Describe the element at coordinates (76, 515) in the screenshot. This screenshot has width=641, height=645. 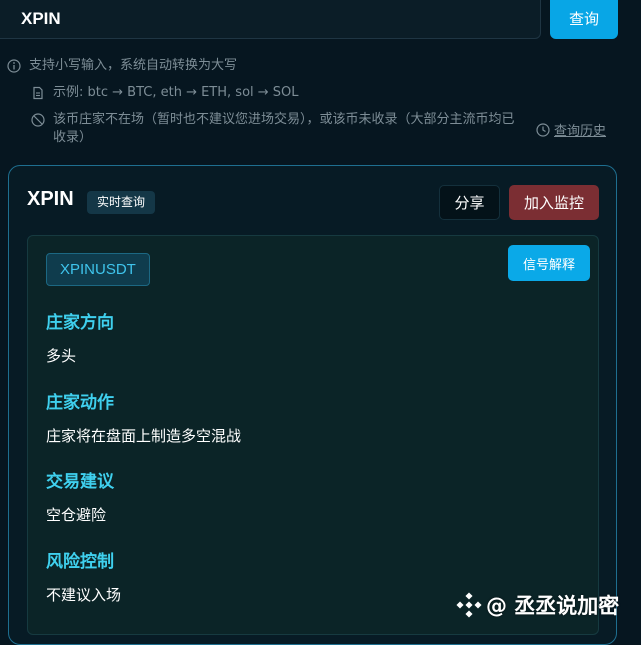
I see `section-value-advice: 空仓避险` at that location.